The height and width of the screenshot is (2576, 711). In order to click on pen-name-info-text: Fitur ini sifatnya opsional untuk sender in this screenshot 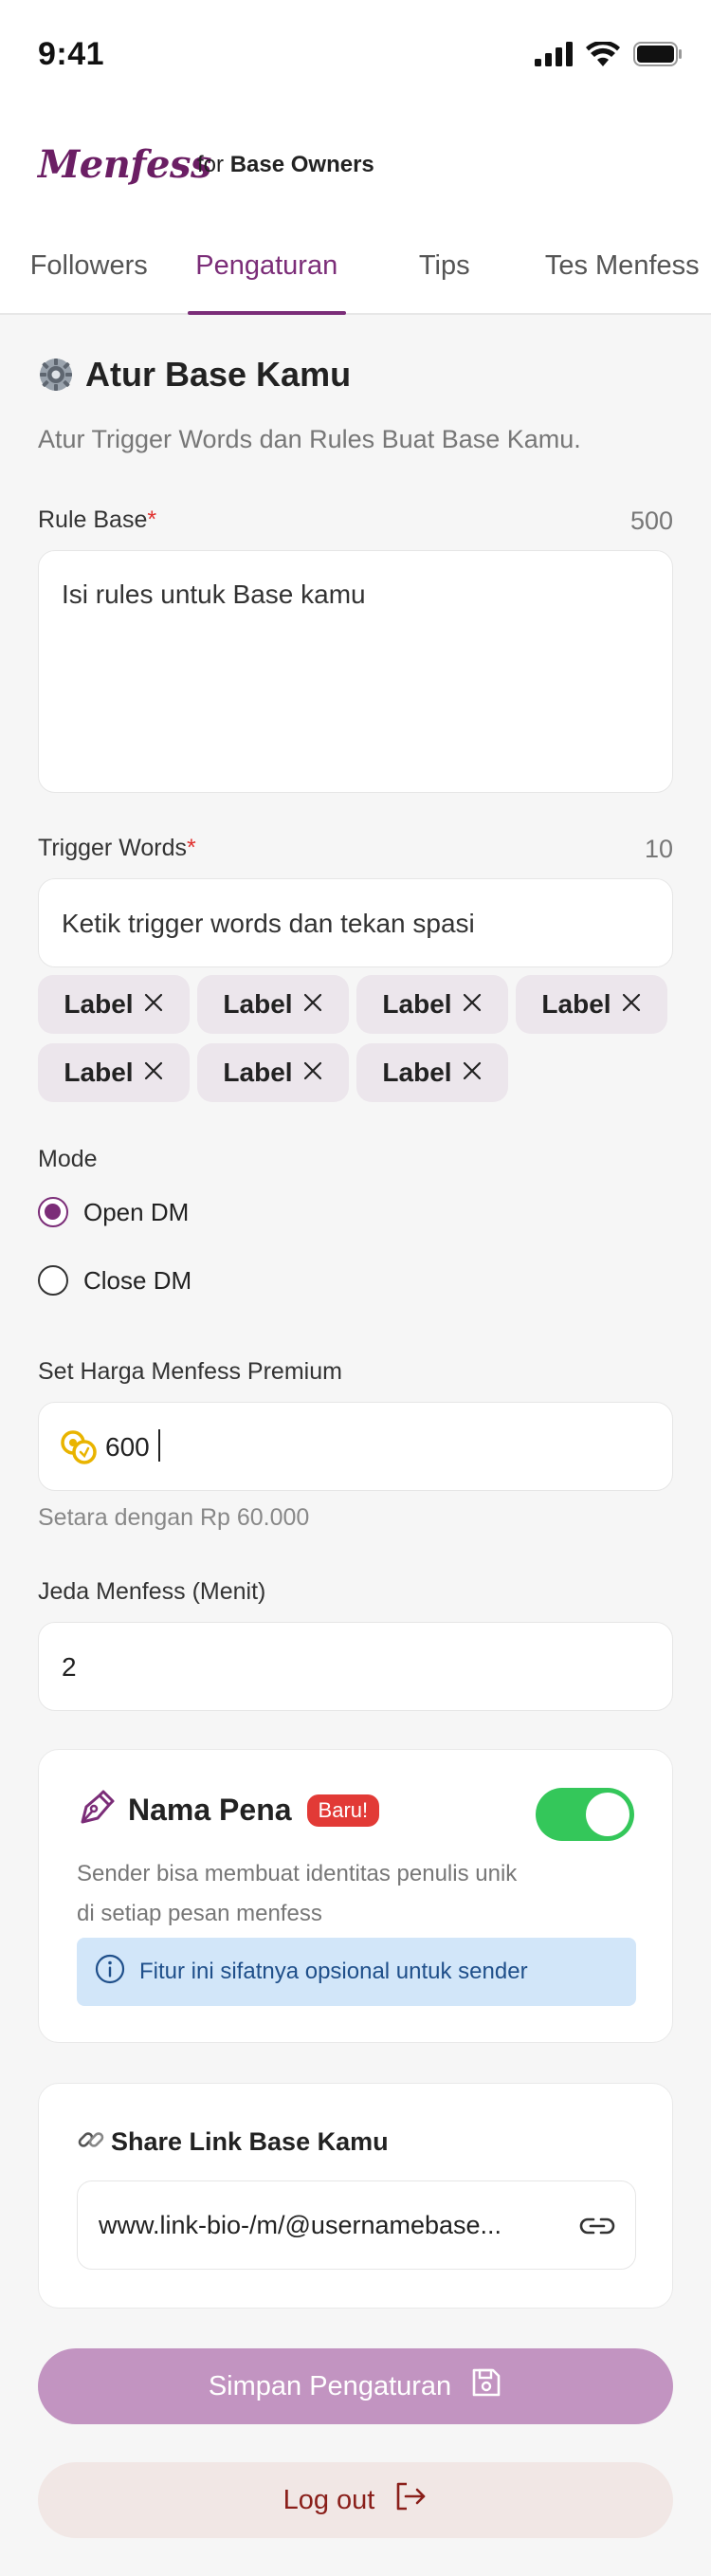, I will do `click(333, 1971)`.